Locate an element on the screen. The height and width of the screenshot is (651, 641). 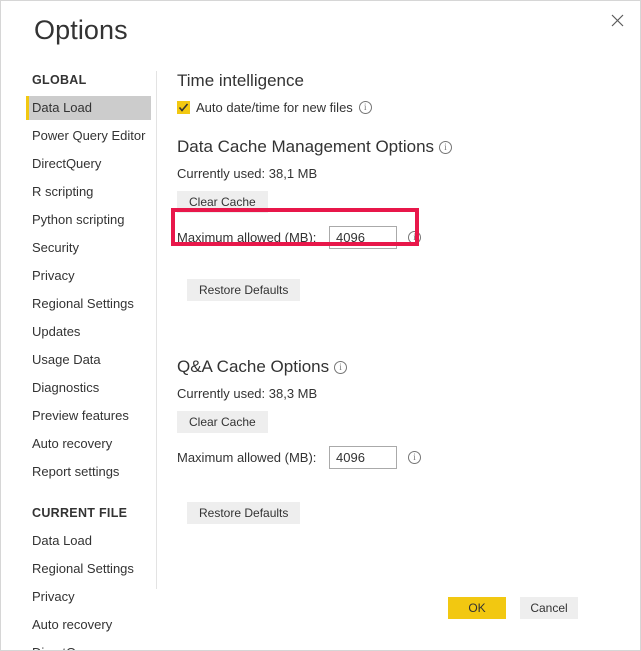
data-cache-max-allowed-row: Maximum allowed (MB): i is located at coordinates (397, 237).